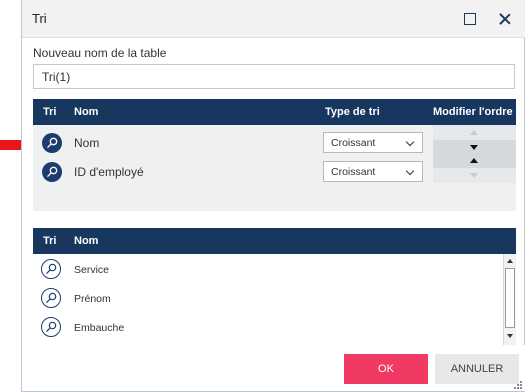 This screenshot has height=392, width=525. Describe the element at coordinates (274, 76) in the screenshot. I see `table-name-input` at that location.